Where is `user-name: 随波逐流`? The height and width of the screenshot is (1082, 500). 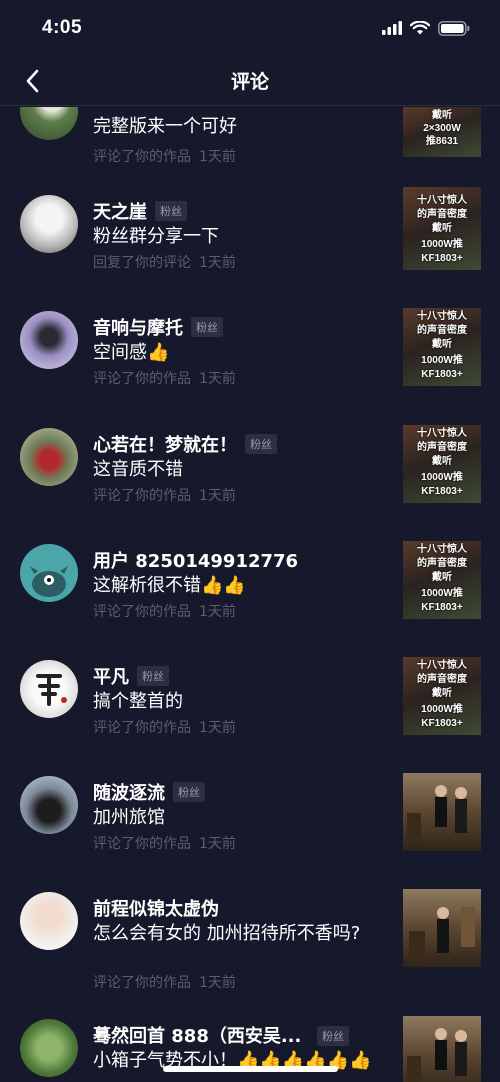 user-name: 随波逐流 is located at coordinates (129, 792).